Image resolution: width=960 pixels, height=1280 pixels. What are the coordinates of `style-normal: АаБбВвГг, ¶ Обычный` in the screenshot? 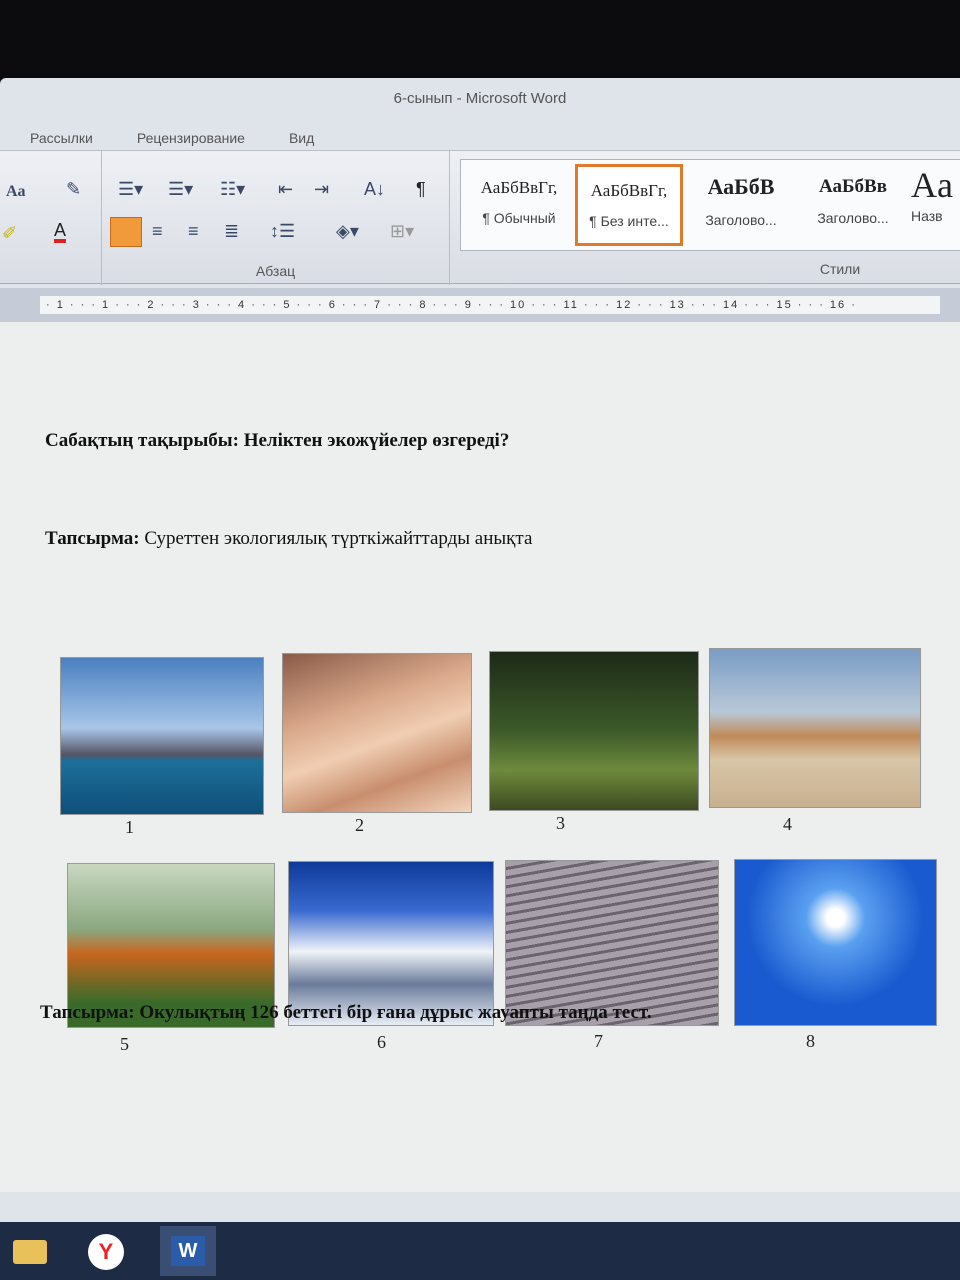 It's located at (519, 205).